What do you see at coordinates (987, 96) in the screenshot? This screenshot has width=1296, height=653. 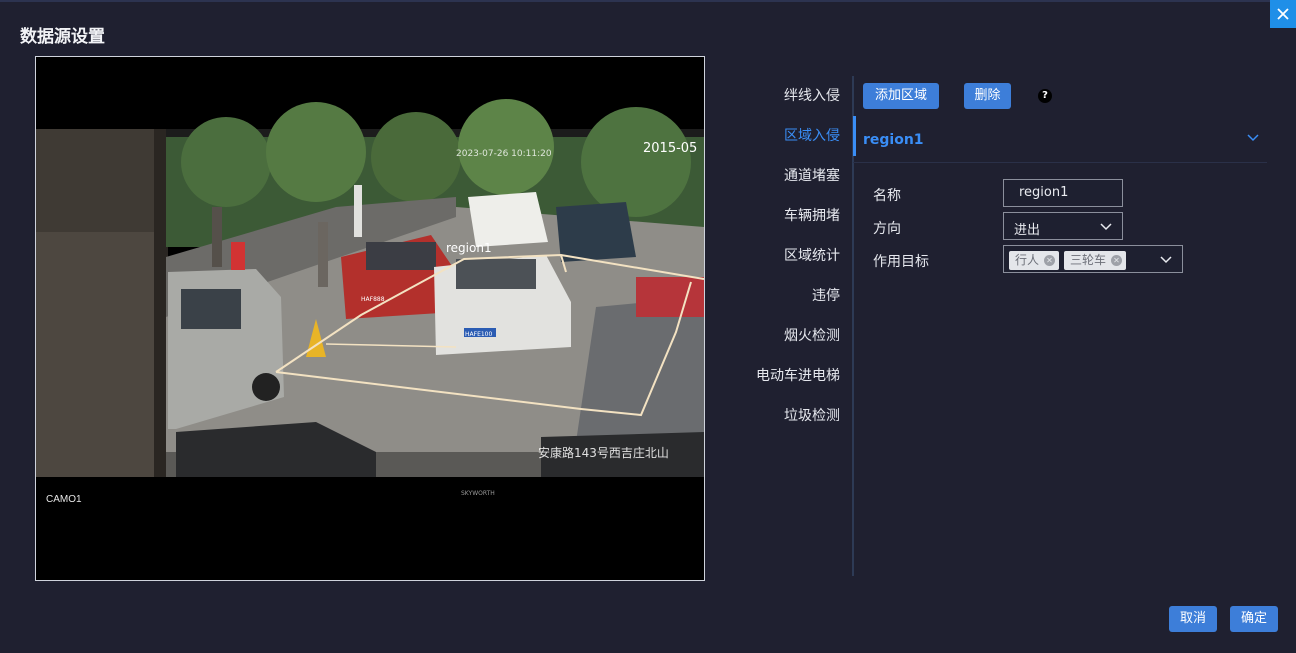 I see `delete-button: 删除` at bounding box center [987, 96].